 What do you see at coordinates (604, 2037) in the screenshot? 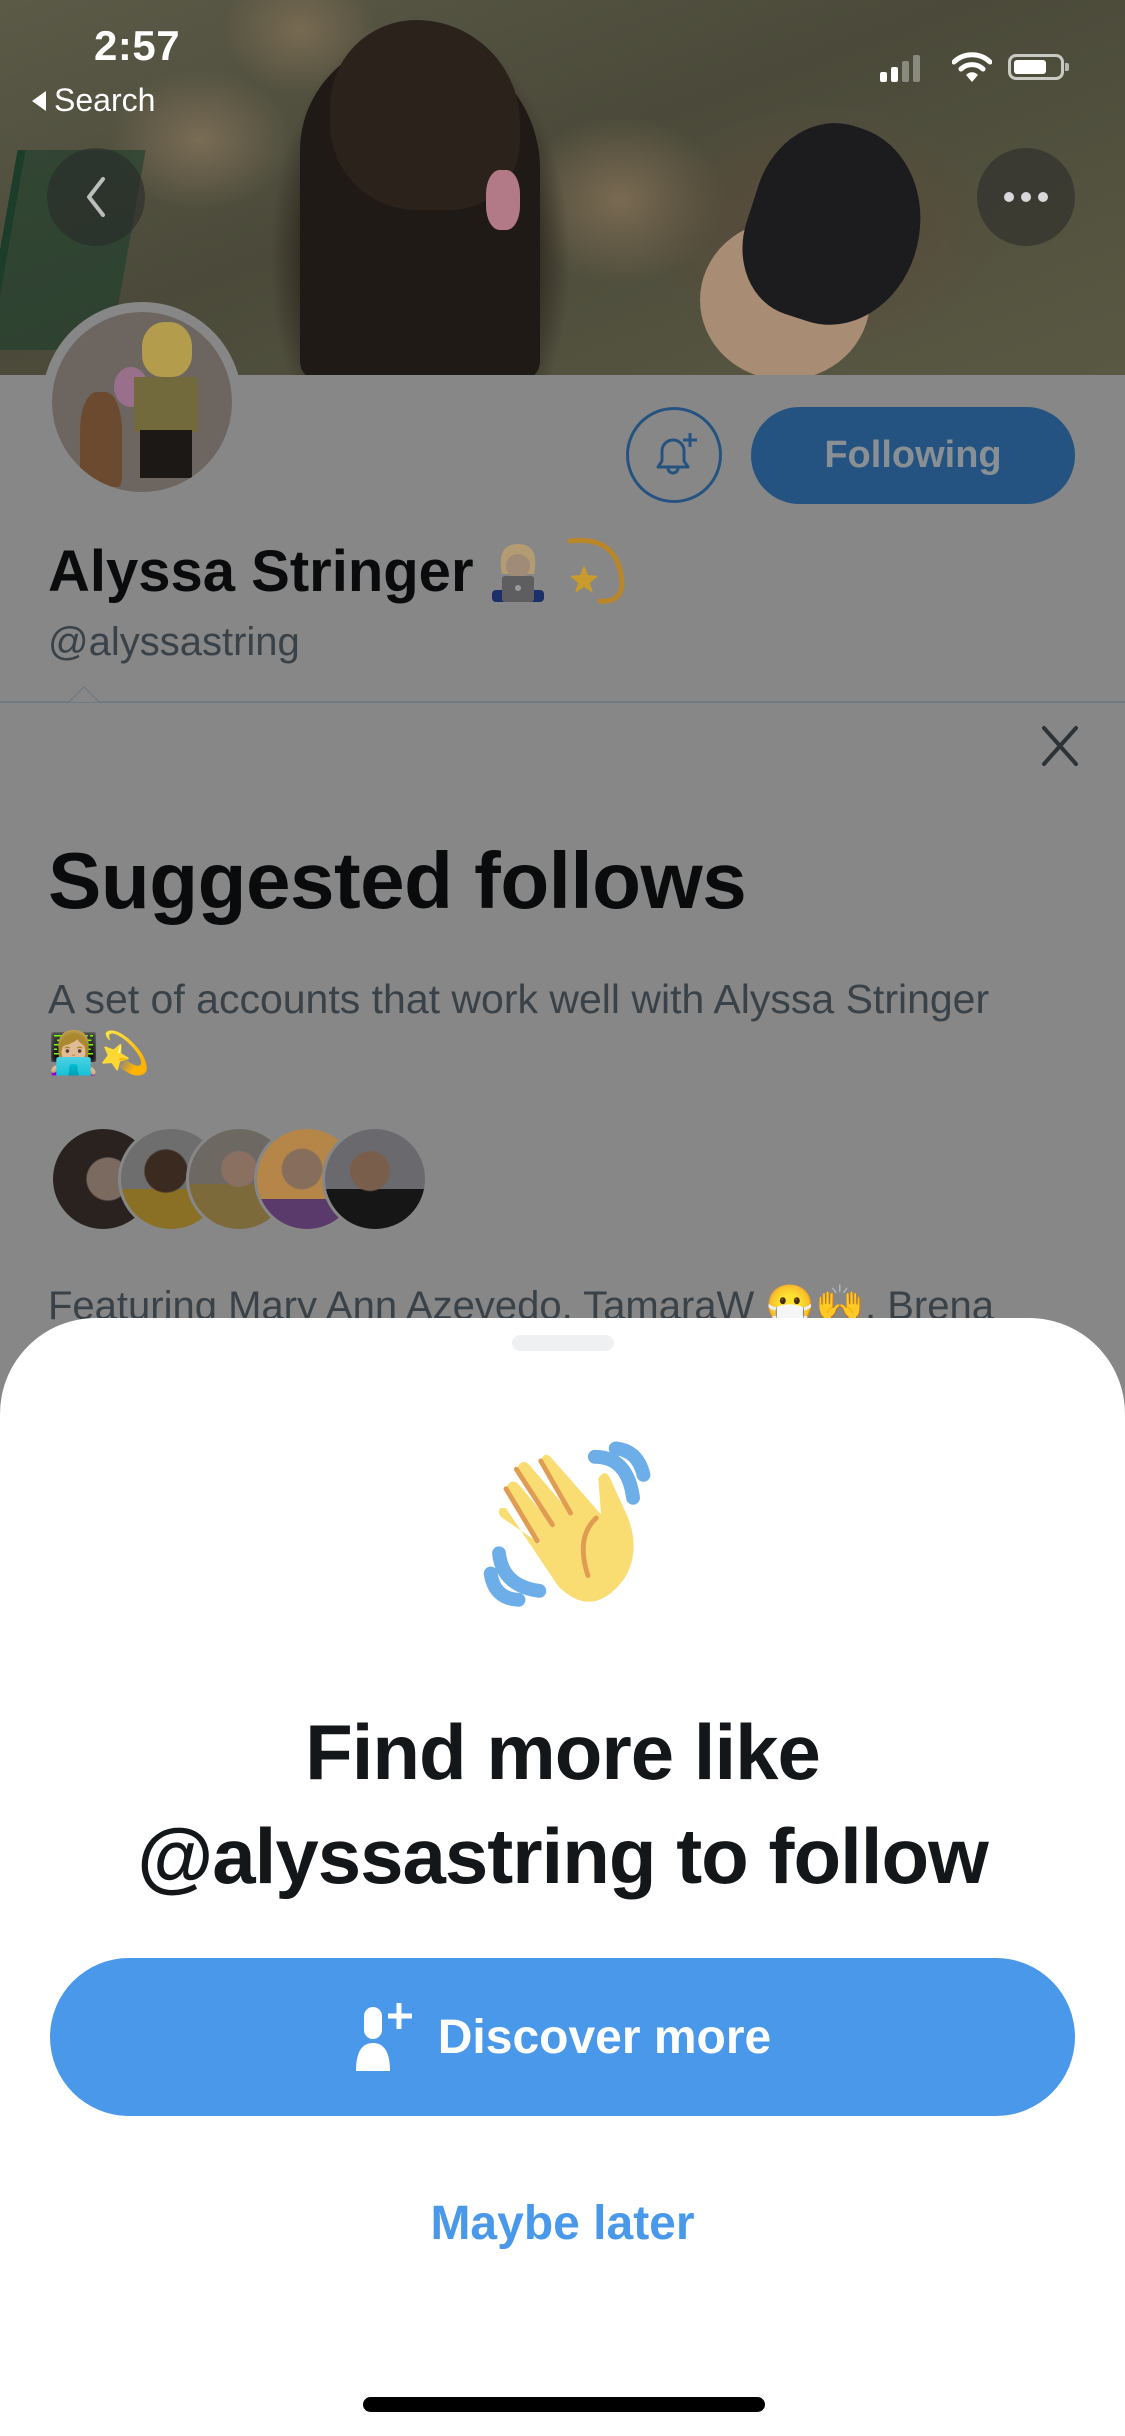
I see `discover-more-label: Discover more` at bounding box center [604, 2037].